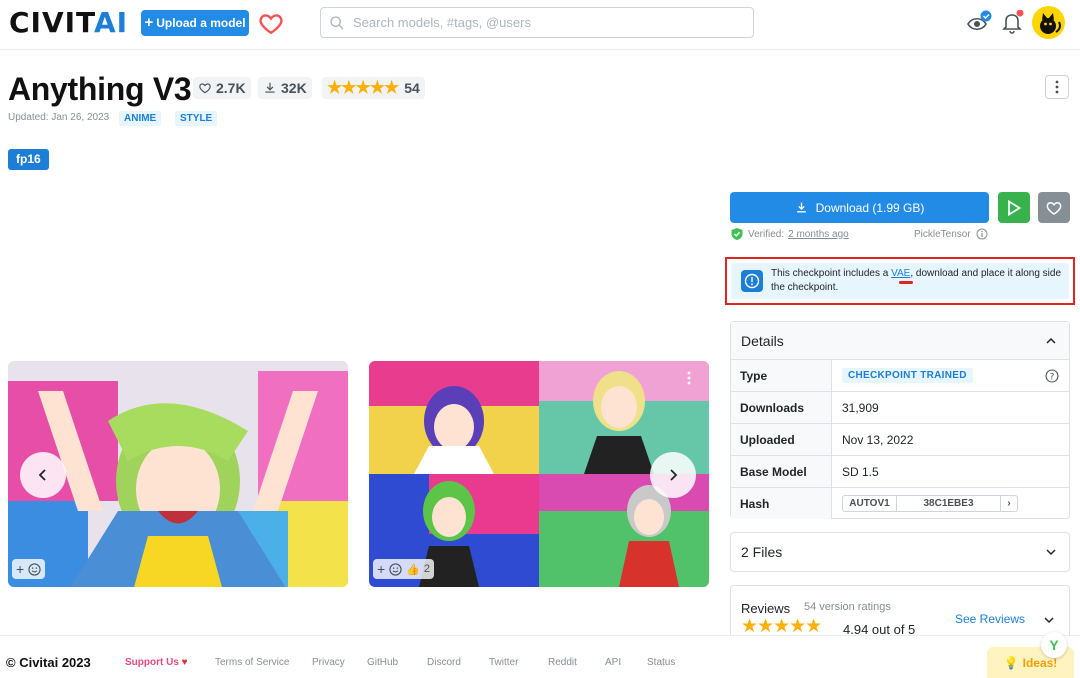 The image size is (1080, 678). I want to click on thumbs-up-icon: 👍, so click(413, 569).